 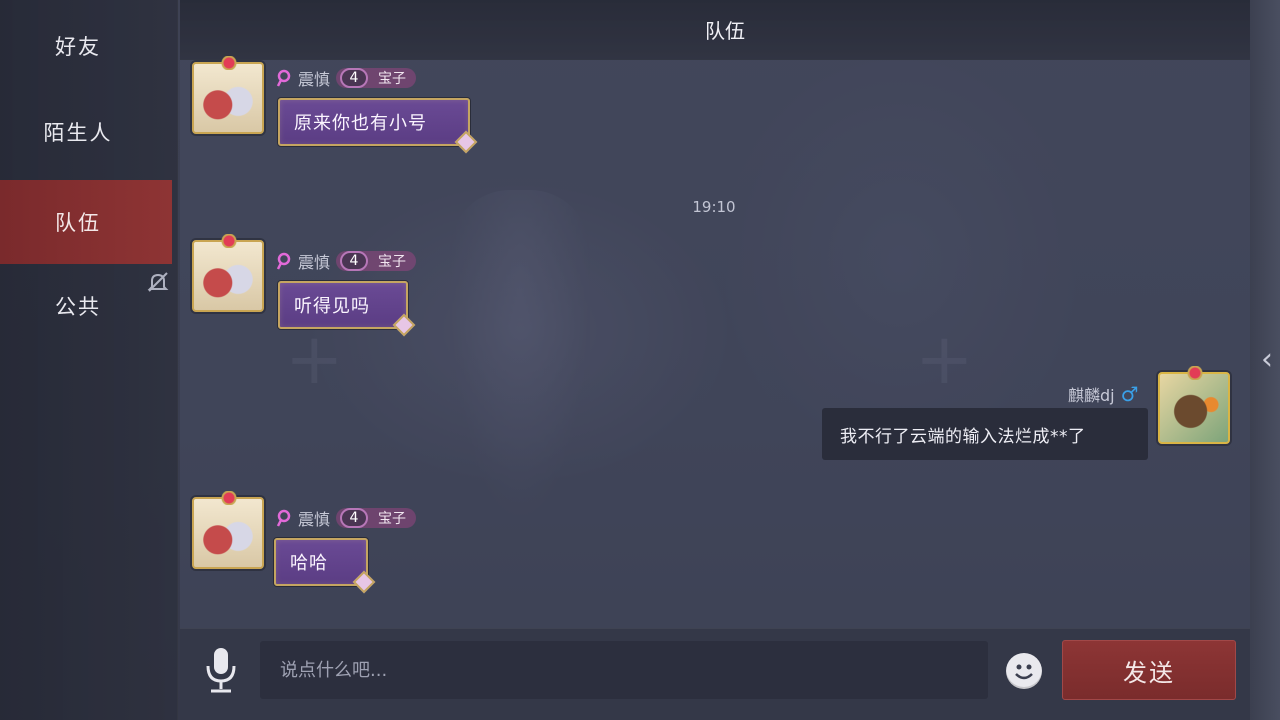 I want to click on send-button: 发送, so click(x=1149, y=670).